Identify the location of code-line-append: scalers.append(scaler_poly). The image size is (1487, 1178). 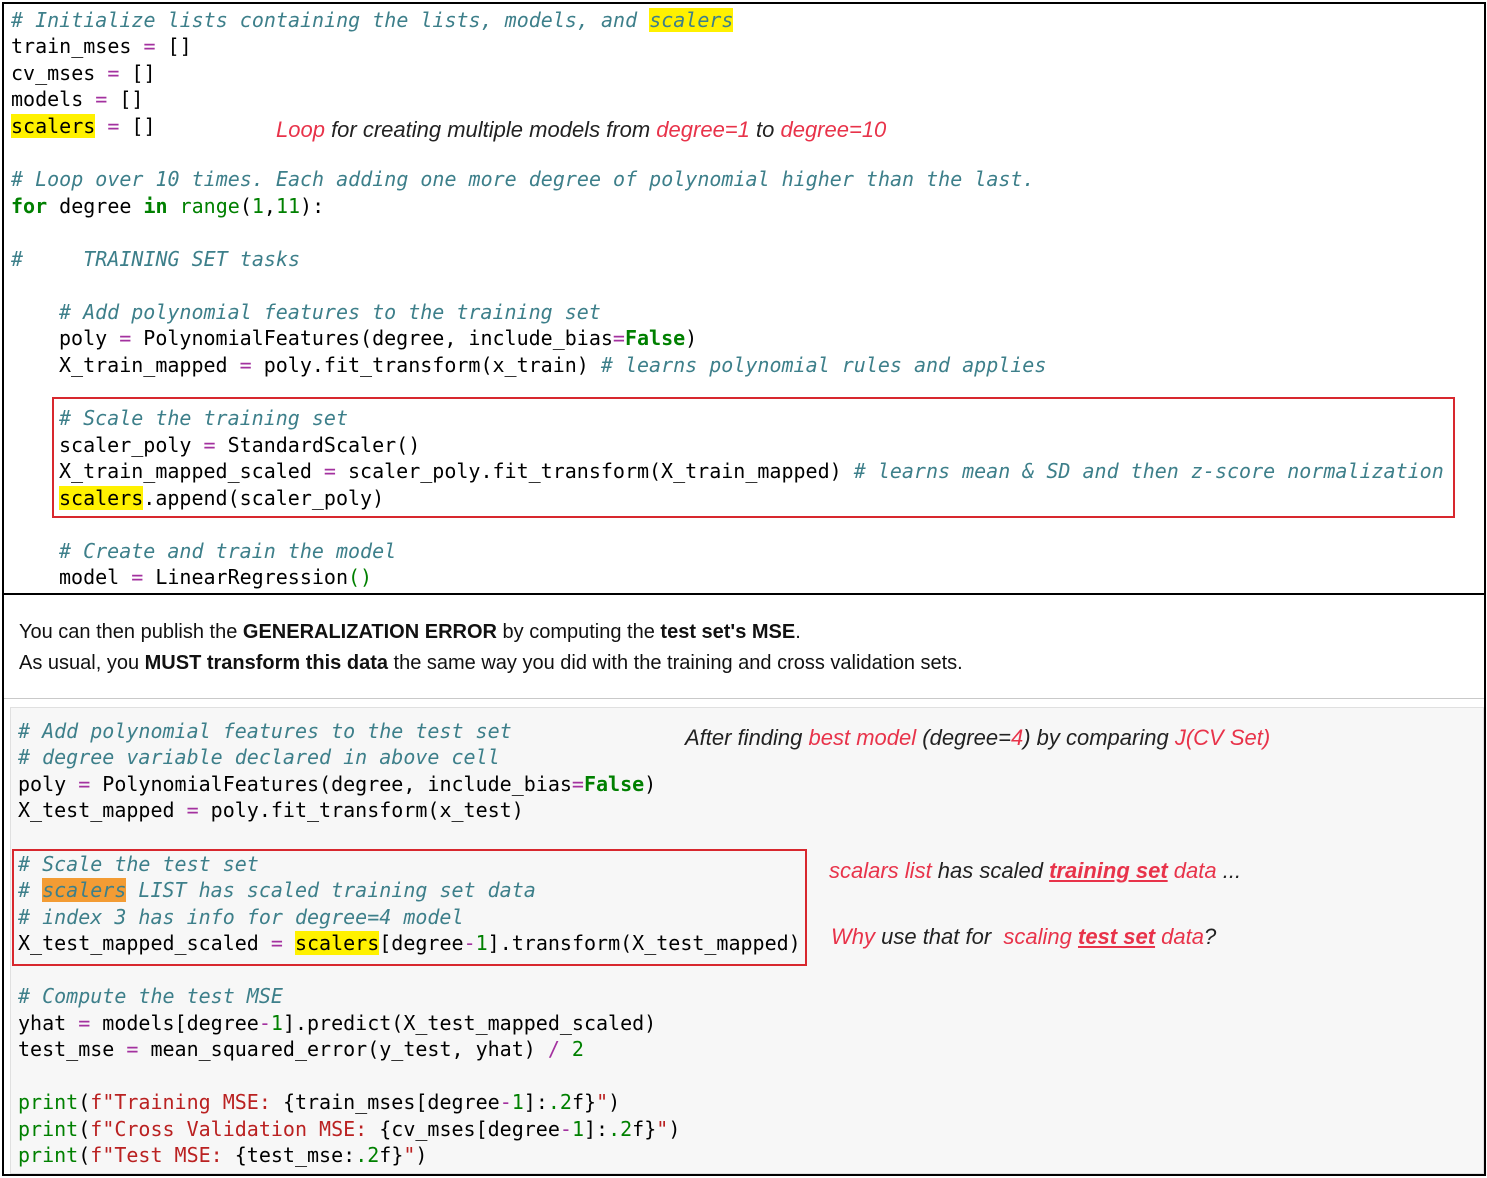
(222, 498).